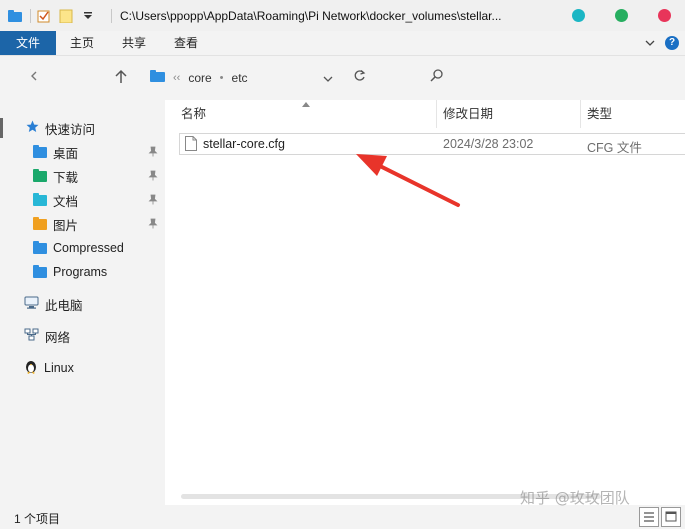 The width and height of the screenshot is (685, 529). What do you see at coordinates (664, 15) in the screenshot?
I see `close-button` at bounding box center [664, 15].